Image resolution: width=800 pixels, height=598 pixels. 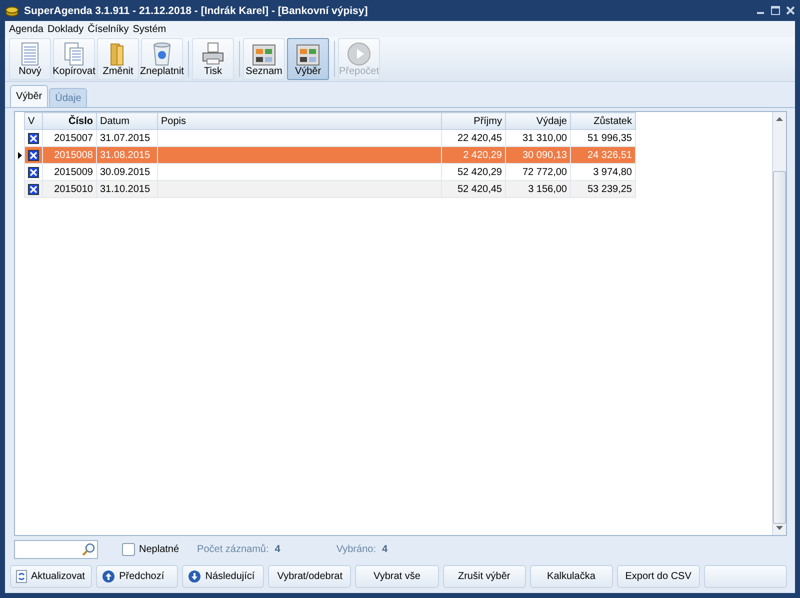 What do you see at coordinates (538, 121) in the screenshot?
I see `column-header: Výdaje` at bounding box center [538, 121].